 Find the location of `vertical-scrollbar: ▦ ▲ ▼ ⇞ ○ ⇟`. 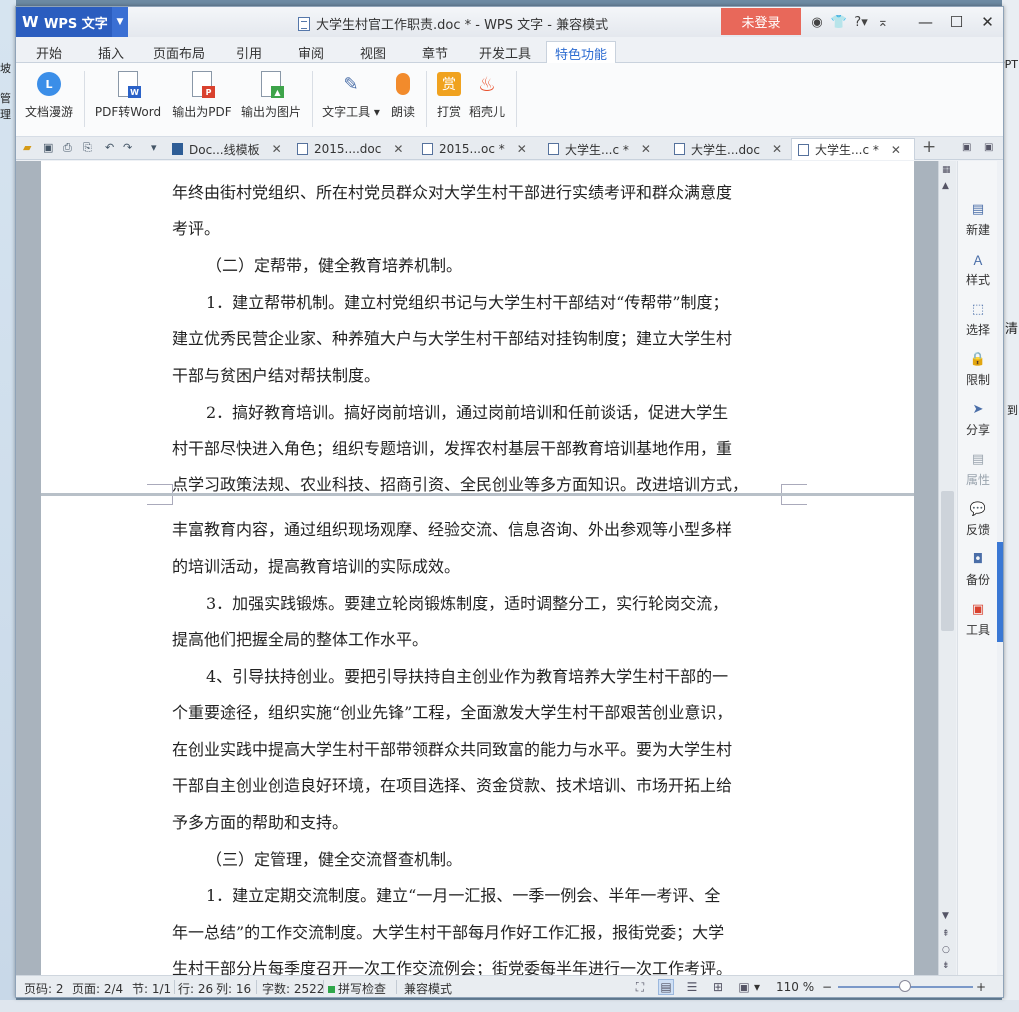

vertical-scrollbar: ▦ ▲ ▼ ⇞ ○ ⇟ is located at coordinates (947, 568).